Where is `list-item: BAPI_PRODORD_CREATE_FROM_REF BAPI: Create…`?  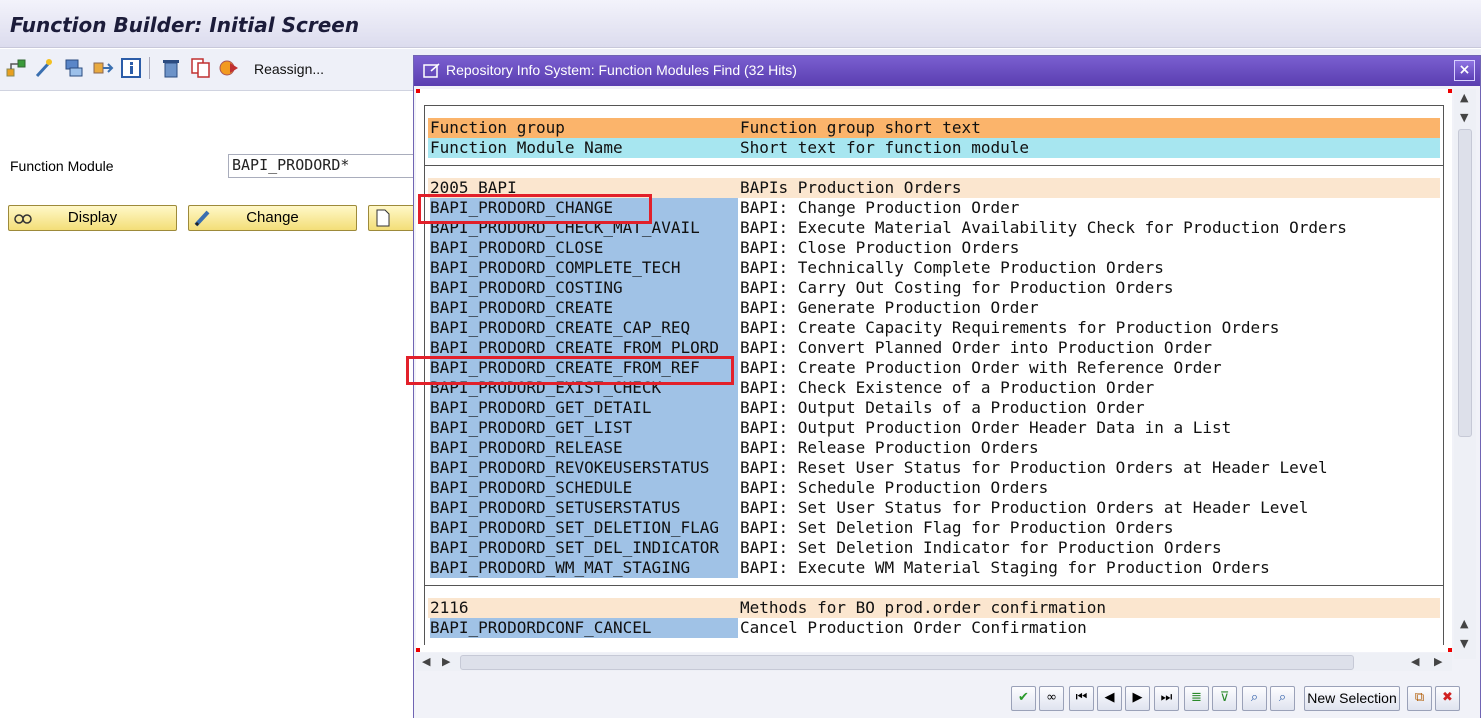 list-item: BAPI_PRODORD_CREATE_FROM_REF BAPI: Create… is located at coordinates (934, 368).